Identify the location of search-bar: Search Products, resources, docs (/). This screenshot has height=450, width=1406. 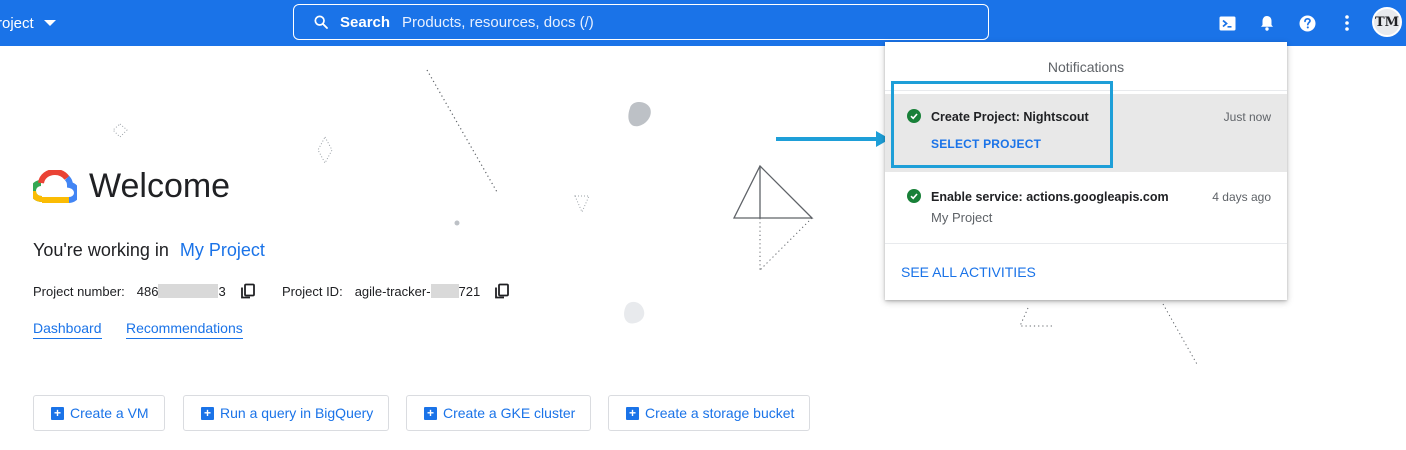
(641, 22).